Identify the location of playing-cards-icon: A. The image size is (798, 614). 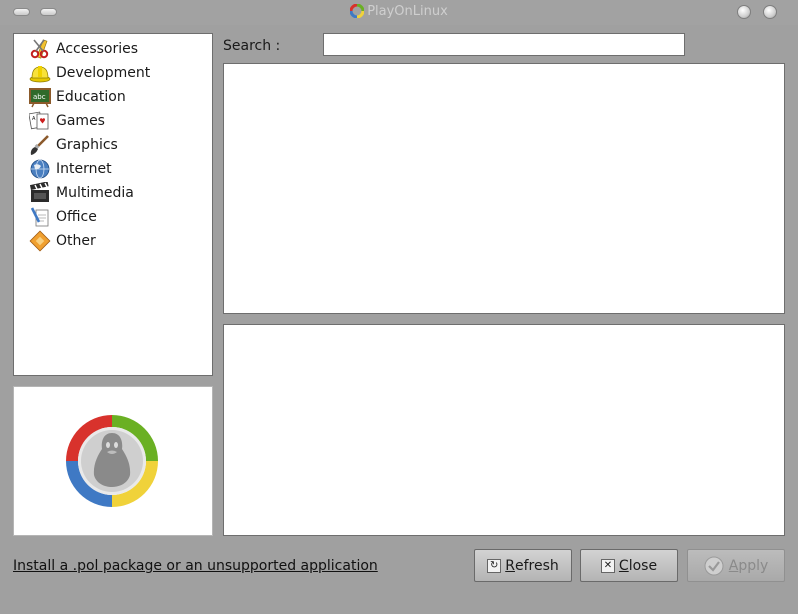
(39, 120).